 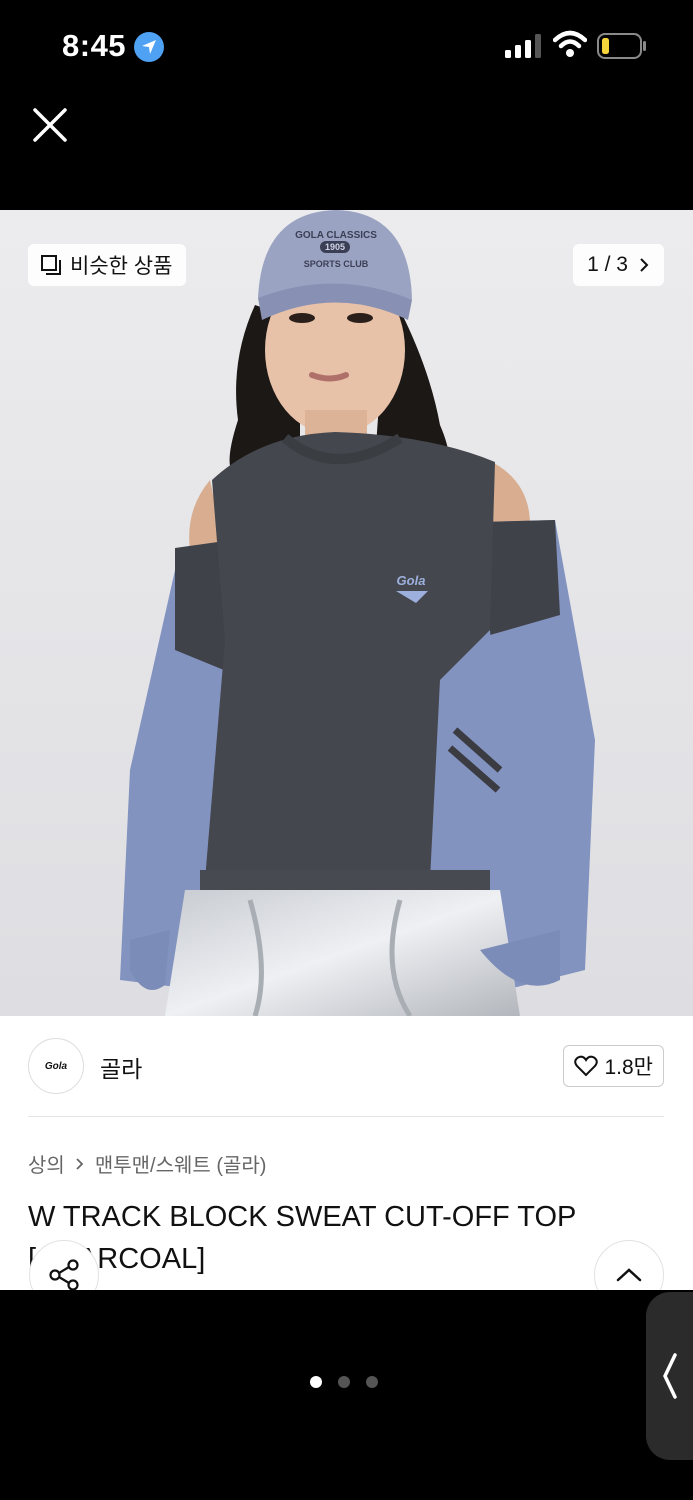 I want to click on similar-products-button: 비슷한 상품, so click(x=107, y=265).